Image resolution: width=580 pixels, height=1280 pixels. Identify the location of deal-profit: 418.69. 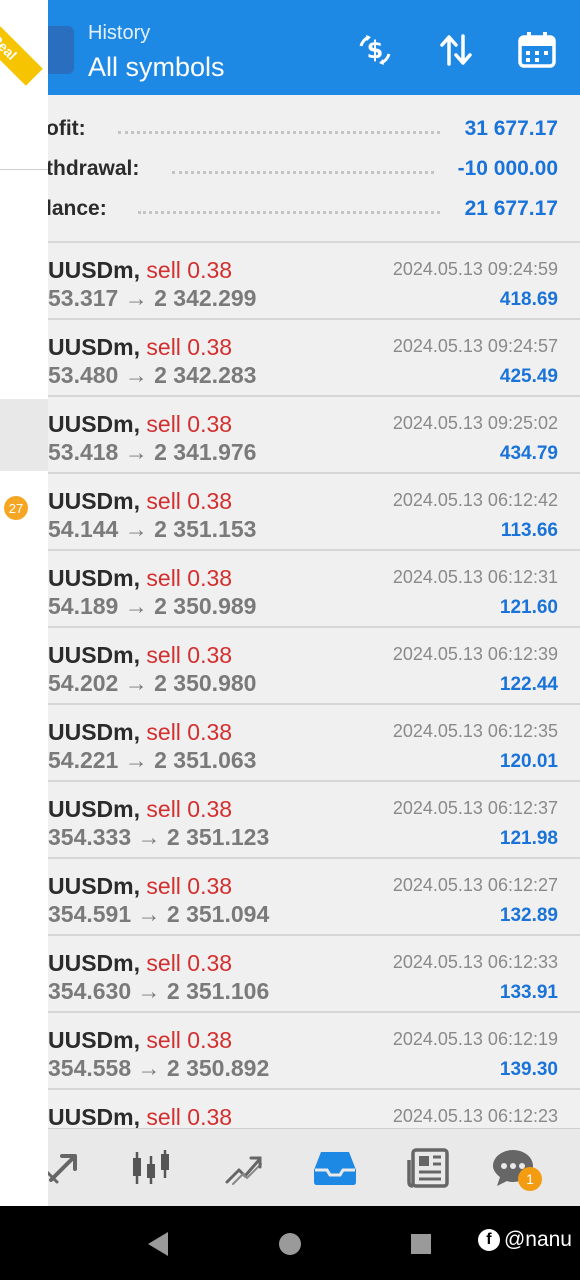
(528, 299).